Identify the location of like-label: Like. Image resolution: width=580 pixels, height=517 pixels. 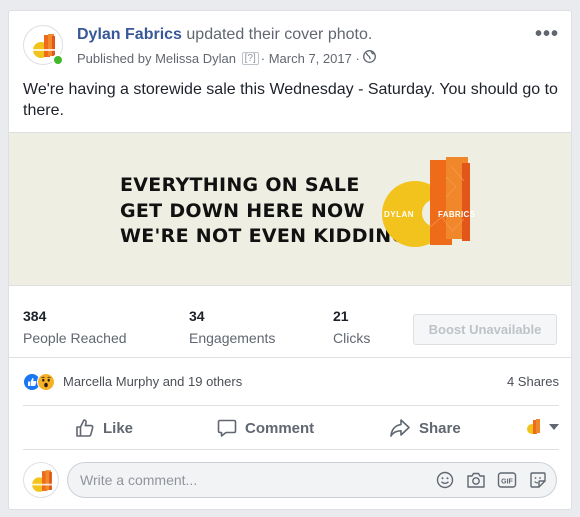
(118, 428).